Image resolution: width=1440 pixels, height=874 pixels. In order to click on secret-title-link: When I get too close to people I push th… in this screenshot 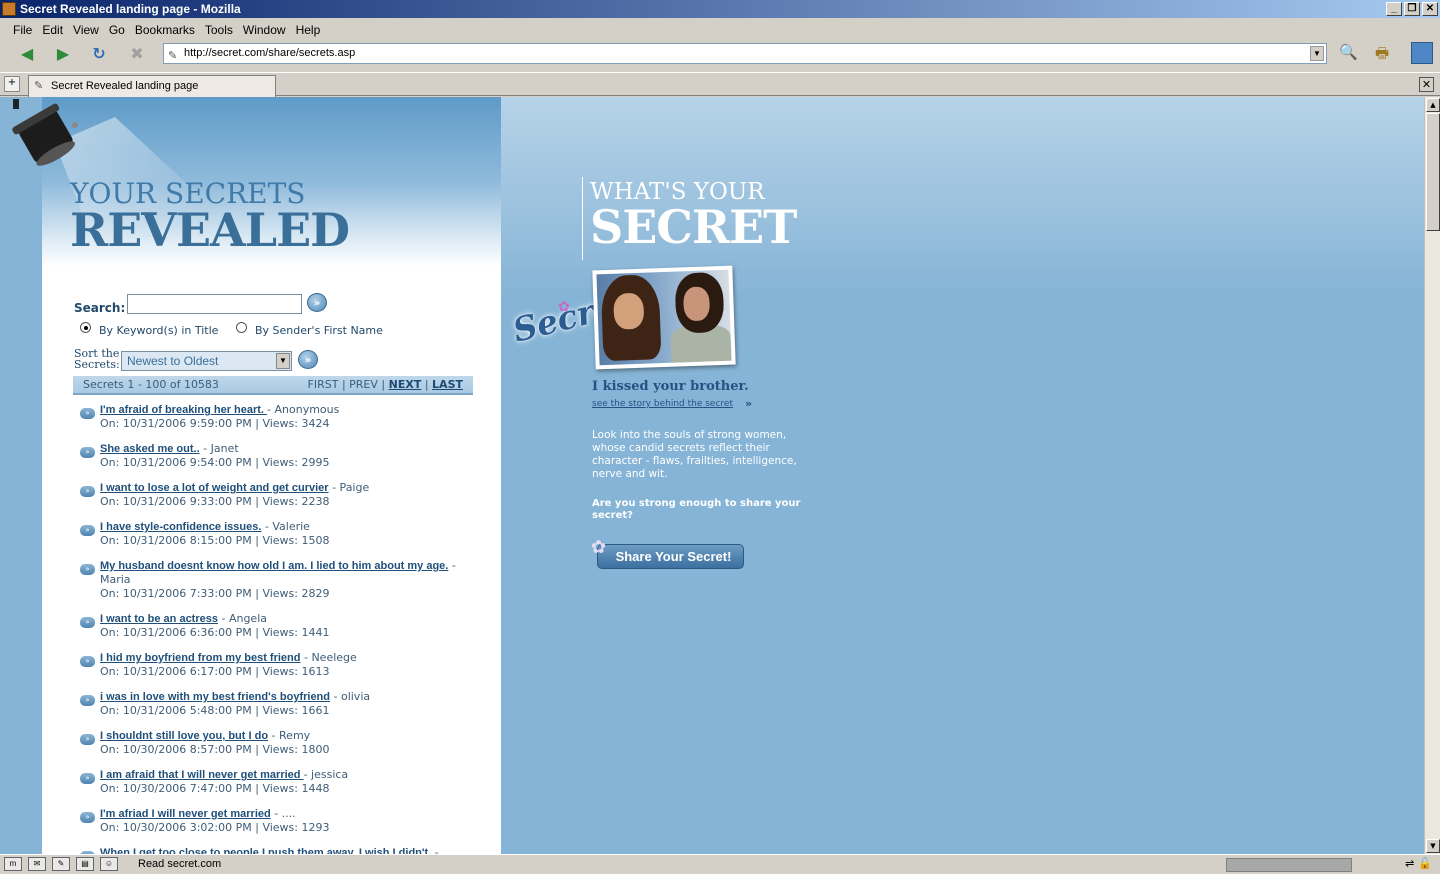, I will do `click(265, 850)`.